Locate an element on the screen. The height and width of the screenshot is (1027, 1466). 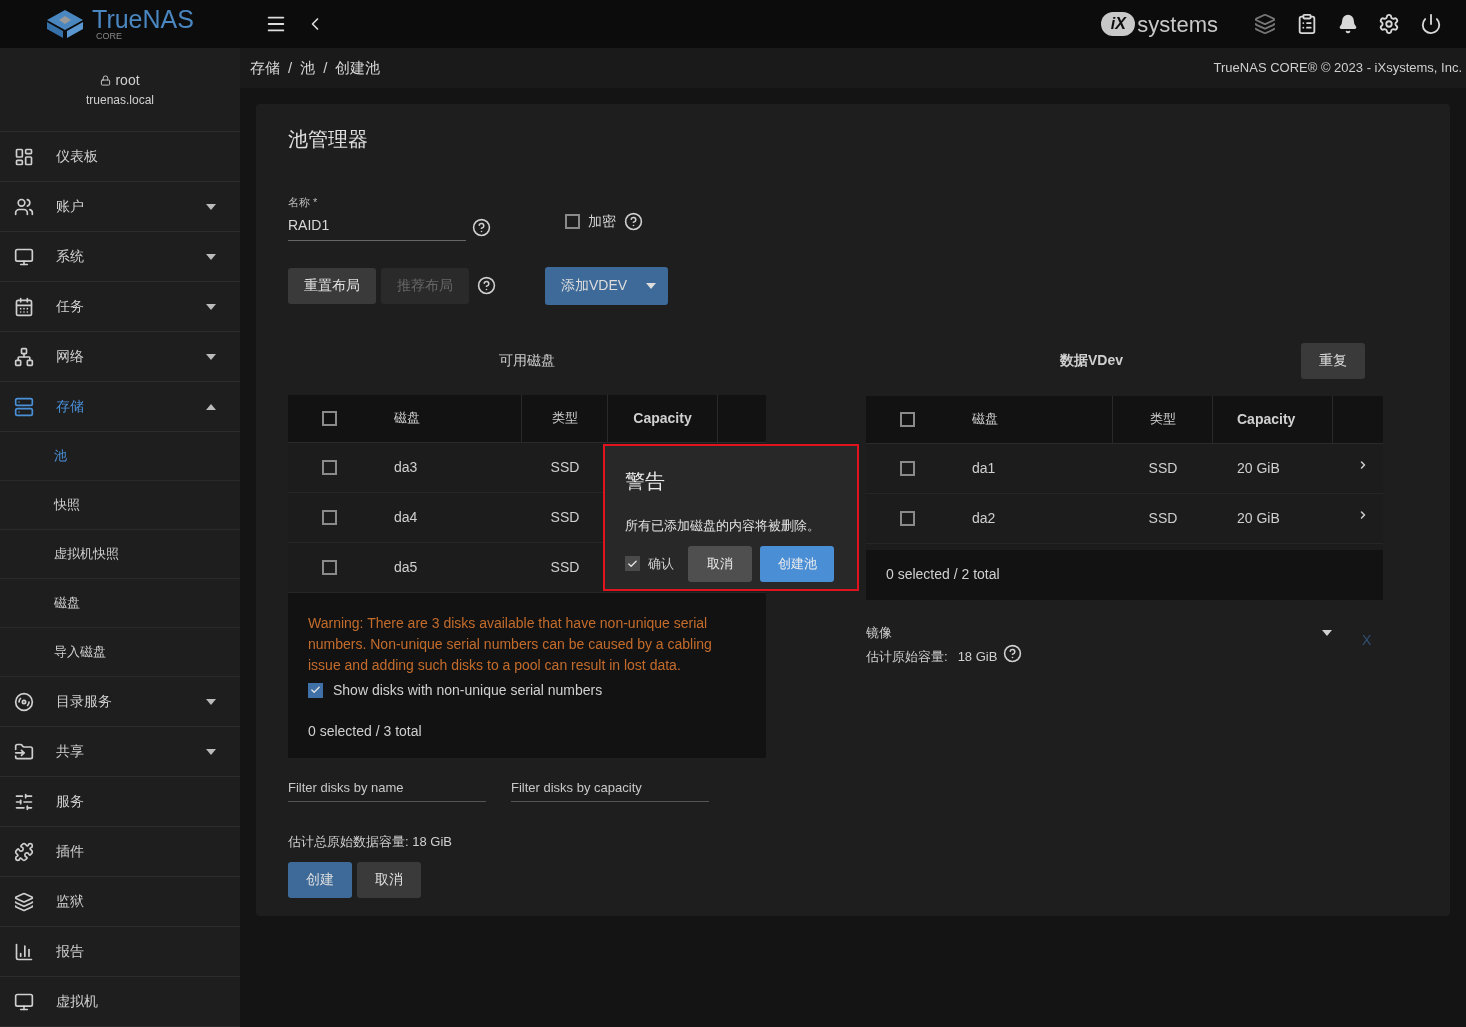
copyright-text: TrueNAS CORE® © 2023 - iXsystems, Inc. is located at coordinates (1337, 68).